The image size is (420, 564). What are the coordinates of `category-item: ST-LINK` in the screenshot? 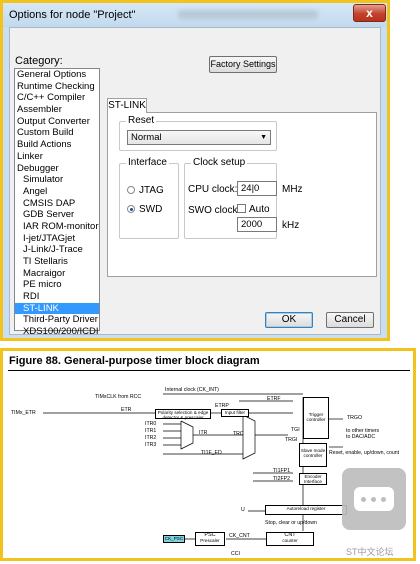 It's located at (57, 308).